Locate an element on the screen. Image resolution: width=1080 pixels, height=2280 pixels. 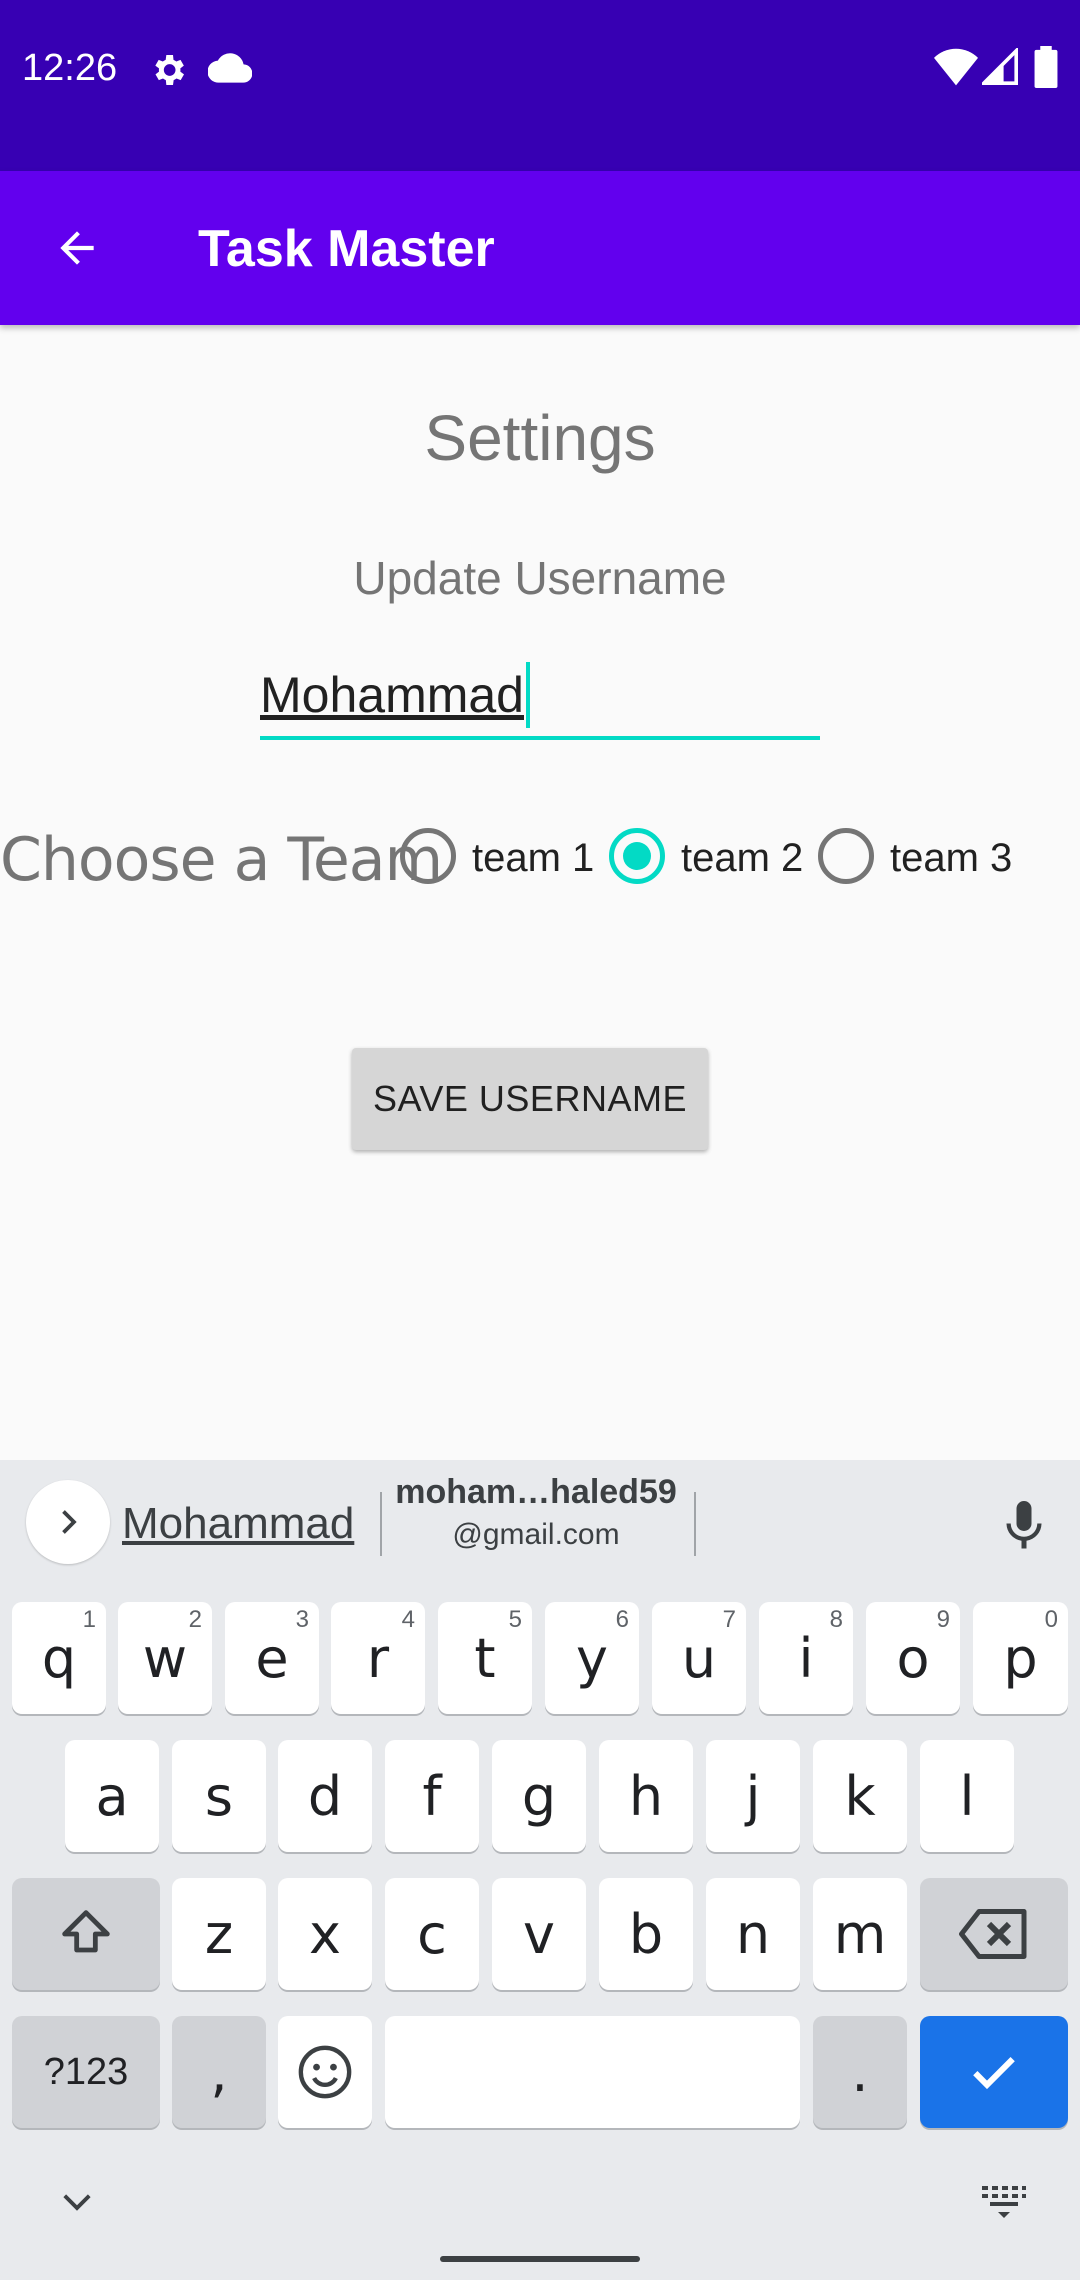
emoji-icon is located at coordinates (325, 2072).